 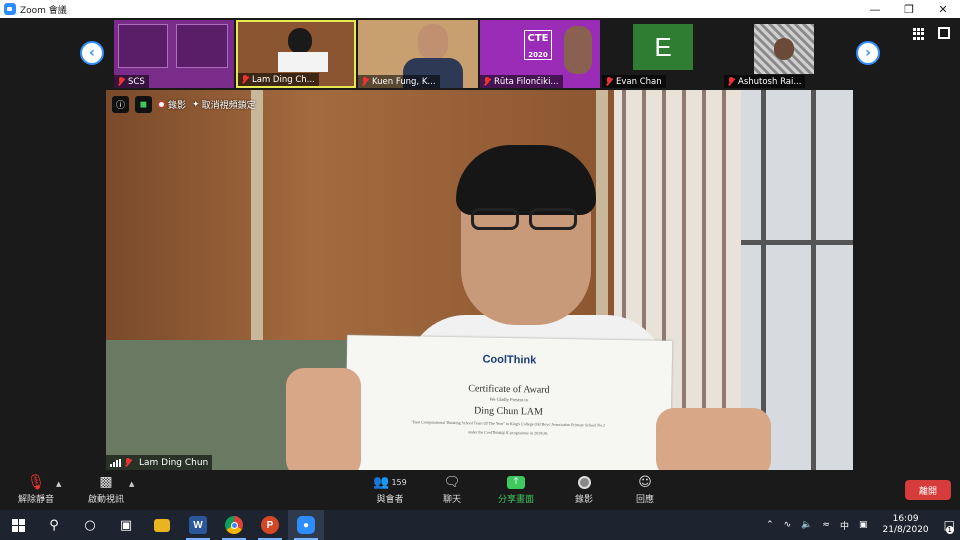 What do you see at coordinates (306, 525) in the screenshot?
I see `zoom-taskbar-icon: ●` at bounding box center [306, 525].